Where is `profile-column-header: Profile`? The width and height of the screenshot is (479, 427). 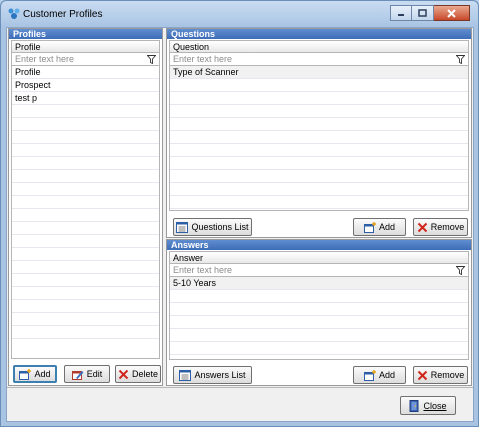
profile-column-header: Profile is located at coordinates (85, 47).